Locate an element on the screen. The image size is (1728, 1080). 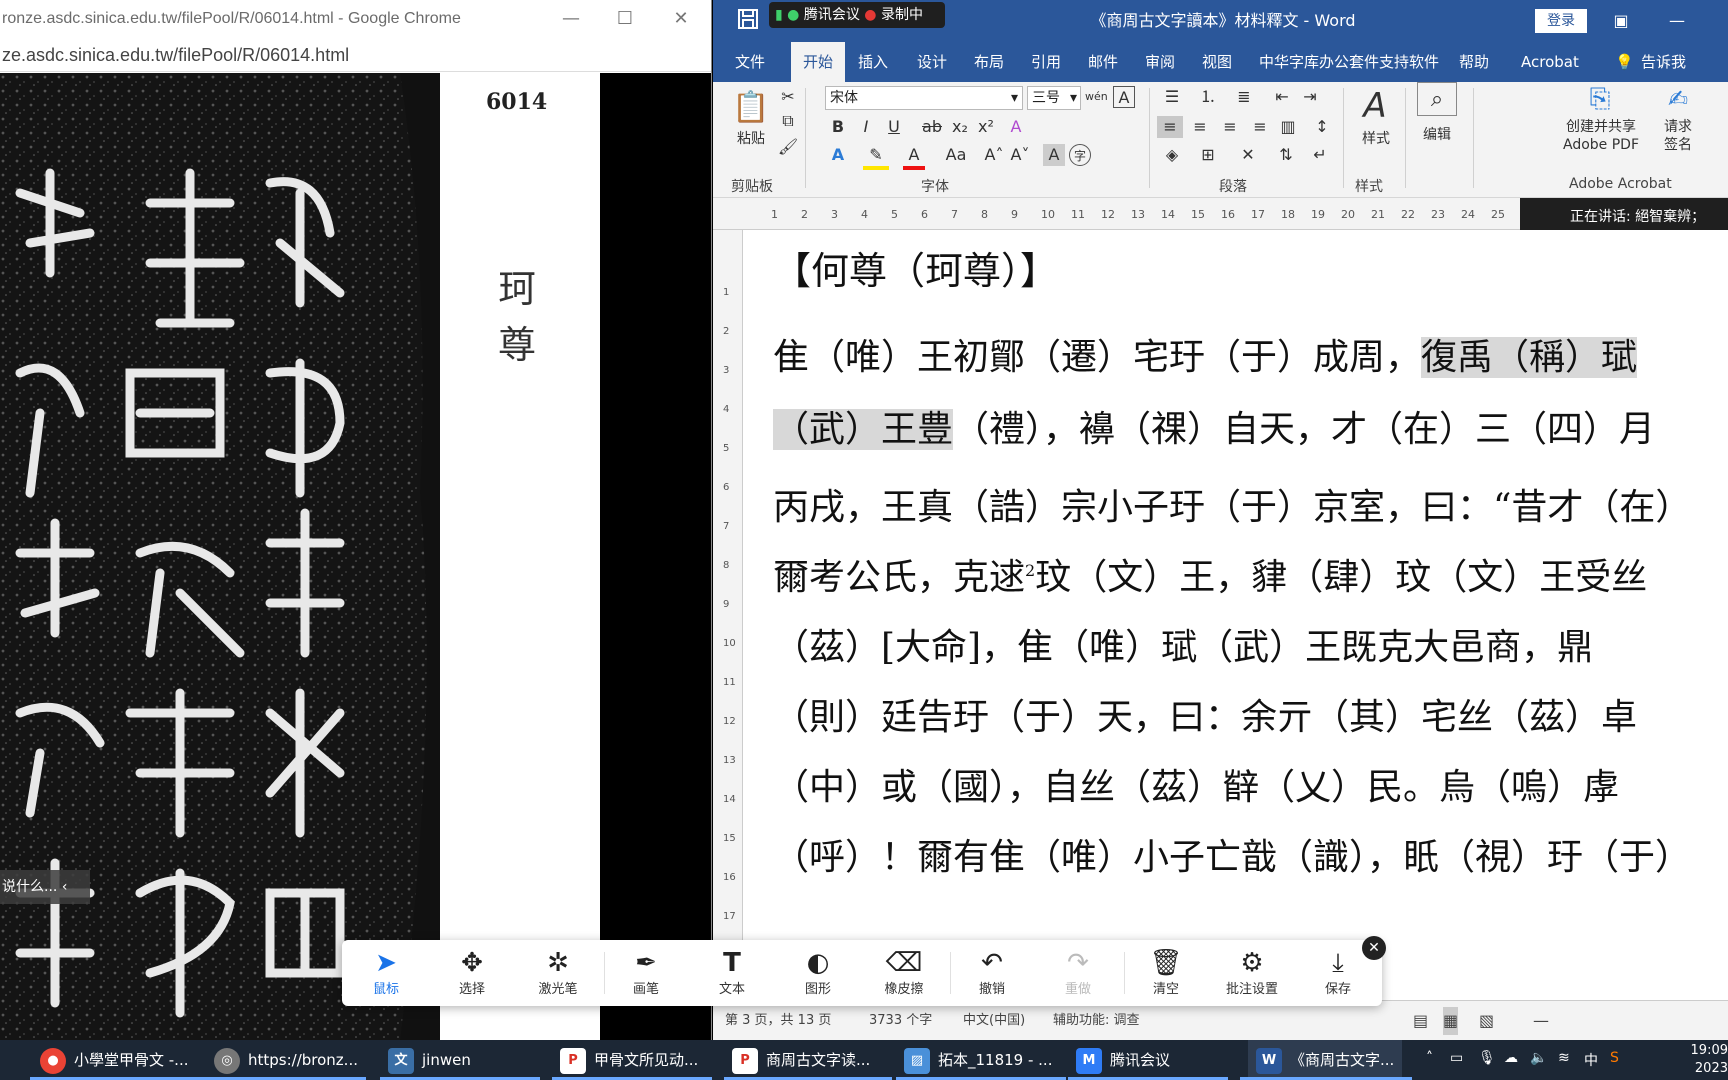
tab-acrobat: Acrobat is located at coordinates (1550, 62).